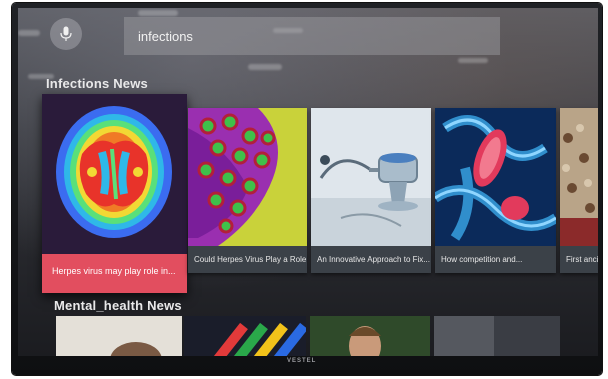 Image resolution: width=608 pixels, height=379 pixels. I want to click on abstract-dark-image, so click(497, 336).